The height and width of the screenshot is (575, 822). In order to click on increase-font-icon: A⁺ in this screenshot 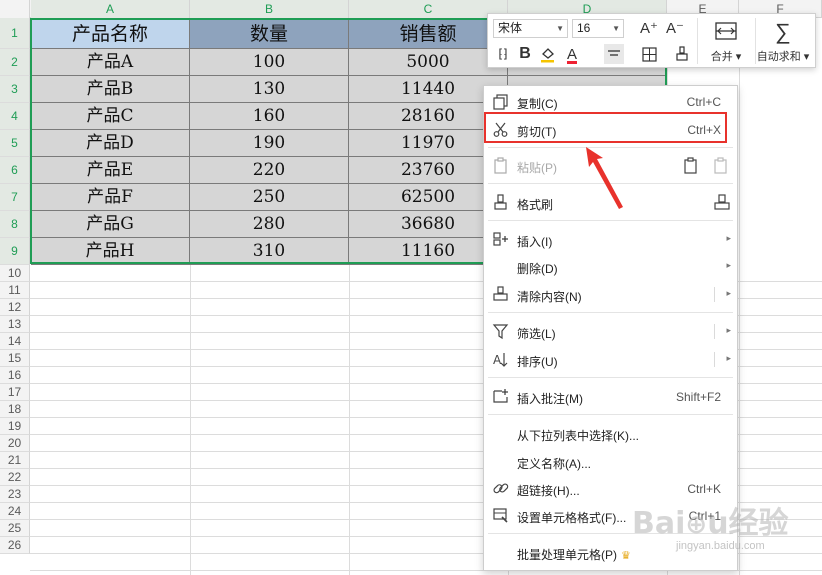, I will do `click(649, 28)`.